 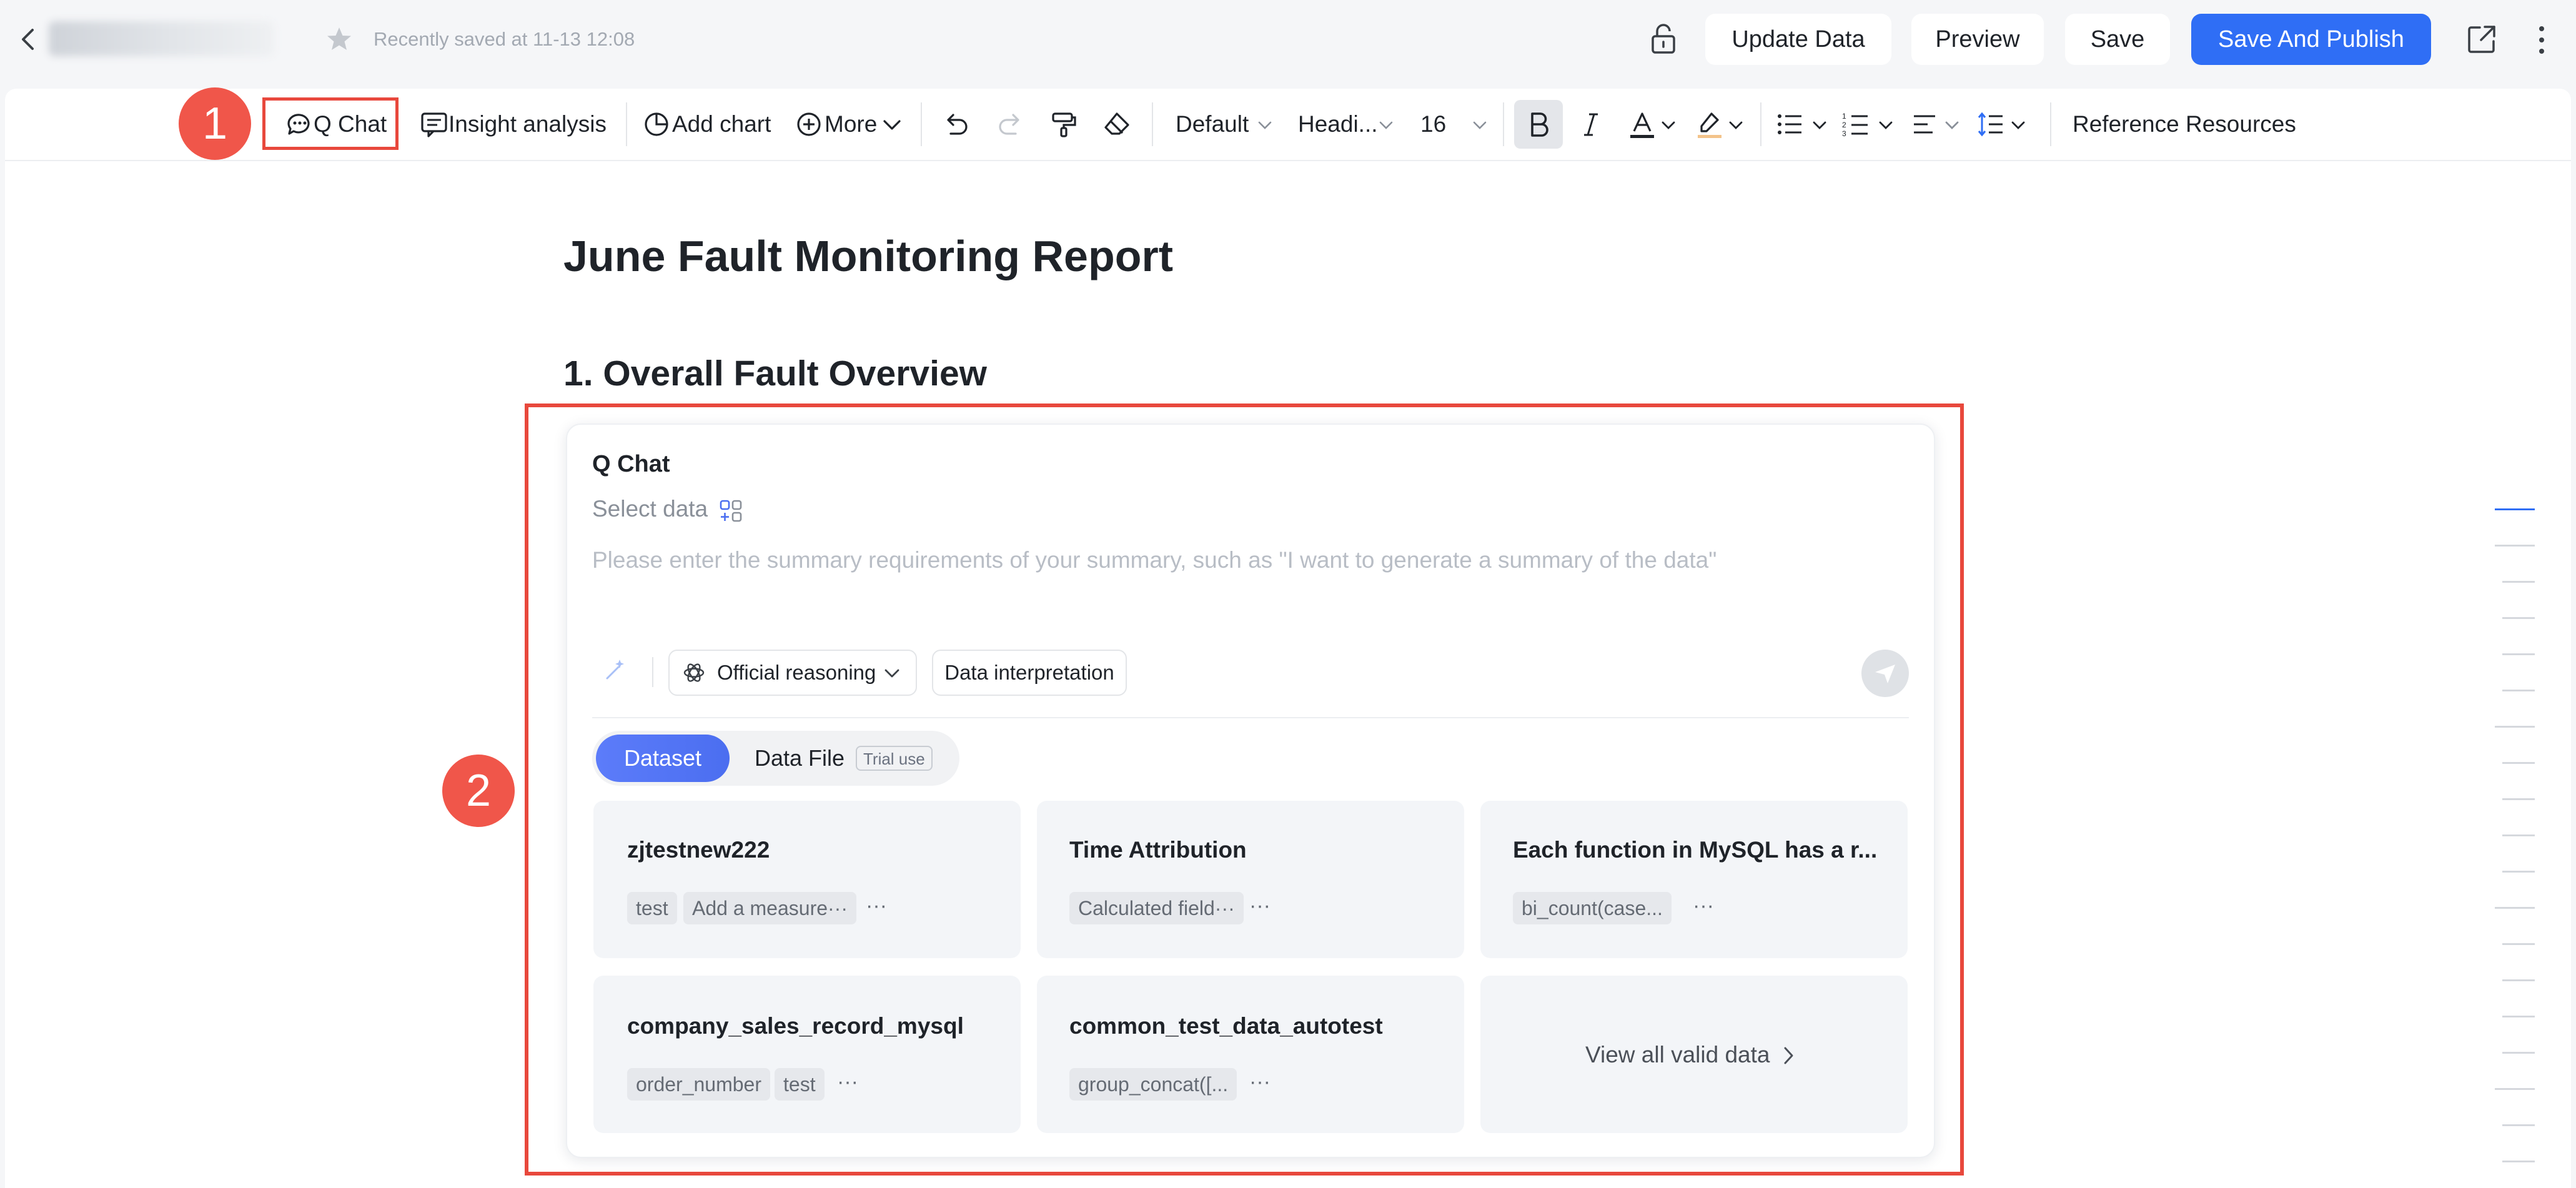 I want to click on font-size-select: 16, so click(x=1433, y=124).